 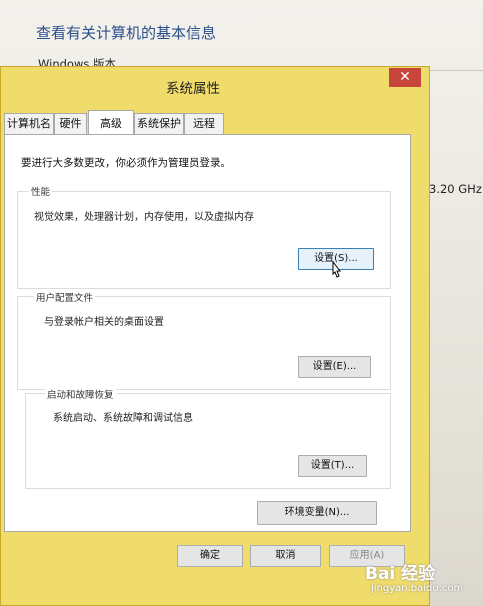 I want to click on watermark-logo: Bai 经验, so click(x=400, y=574).